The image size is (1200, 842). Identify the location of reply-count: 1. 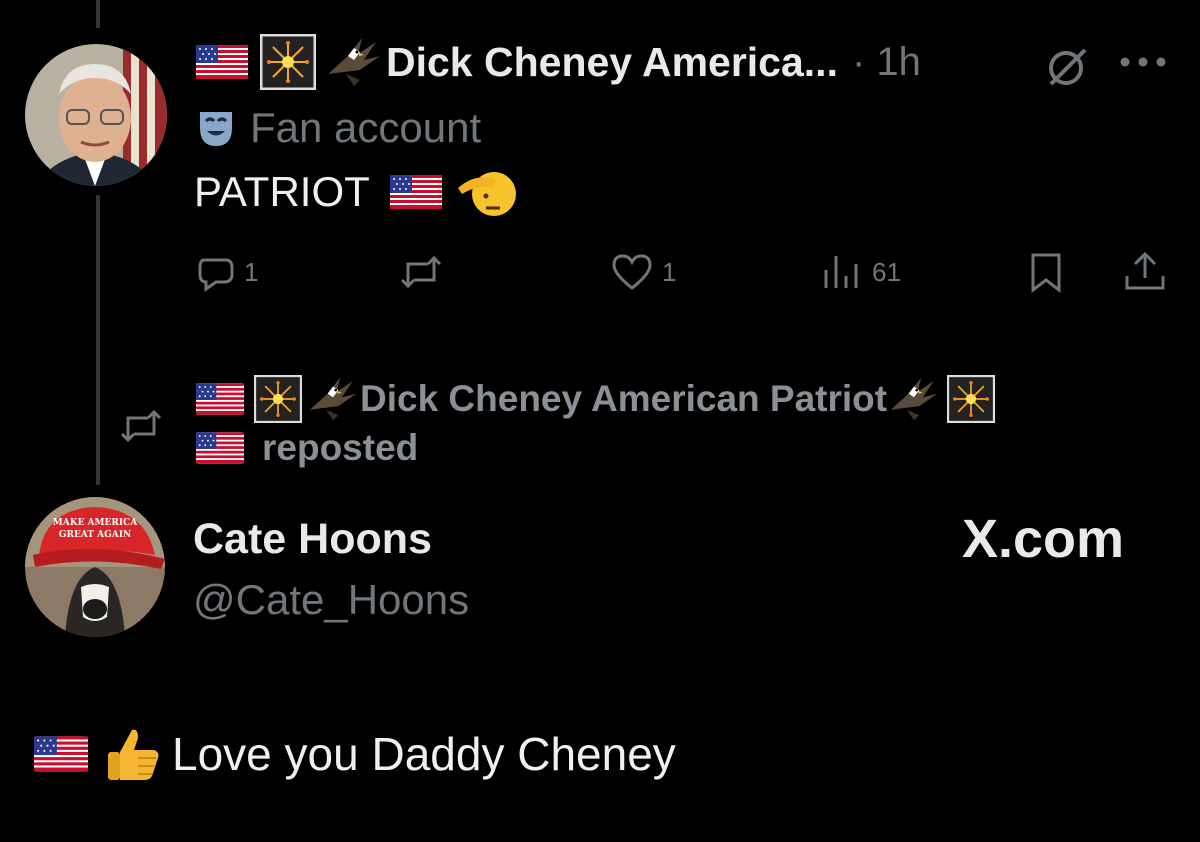
(251, 271).